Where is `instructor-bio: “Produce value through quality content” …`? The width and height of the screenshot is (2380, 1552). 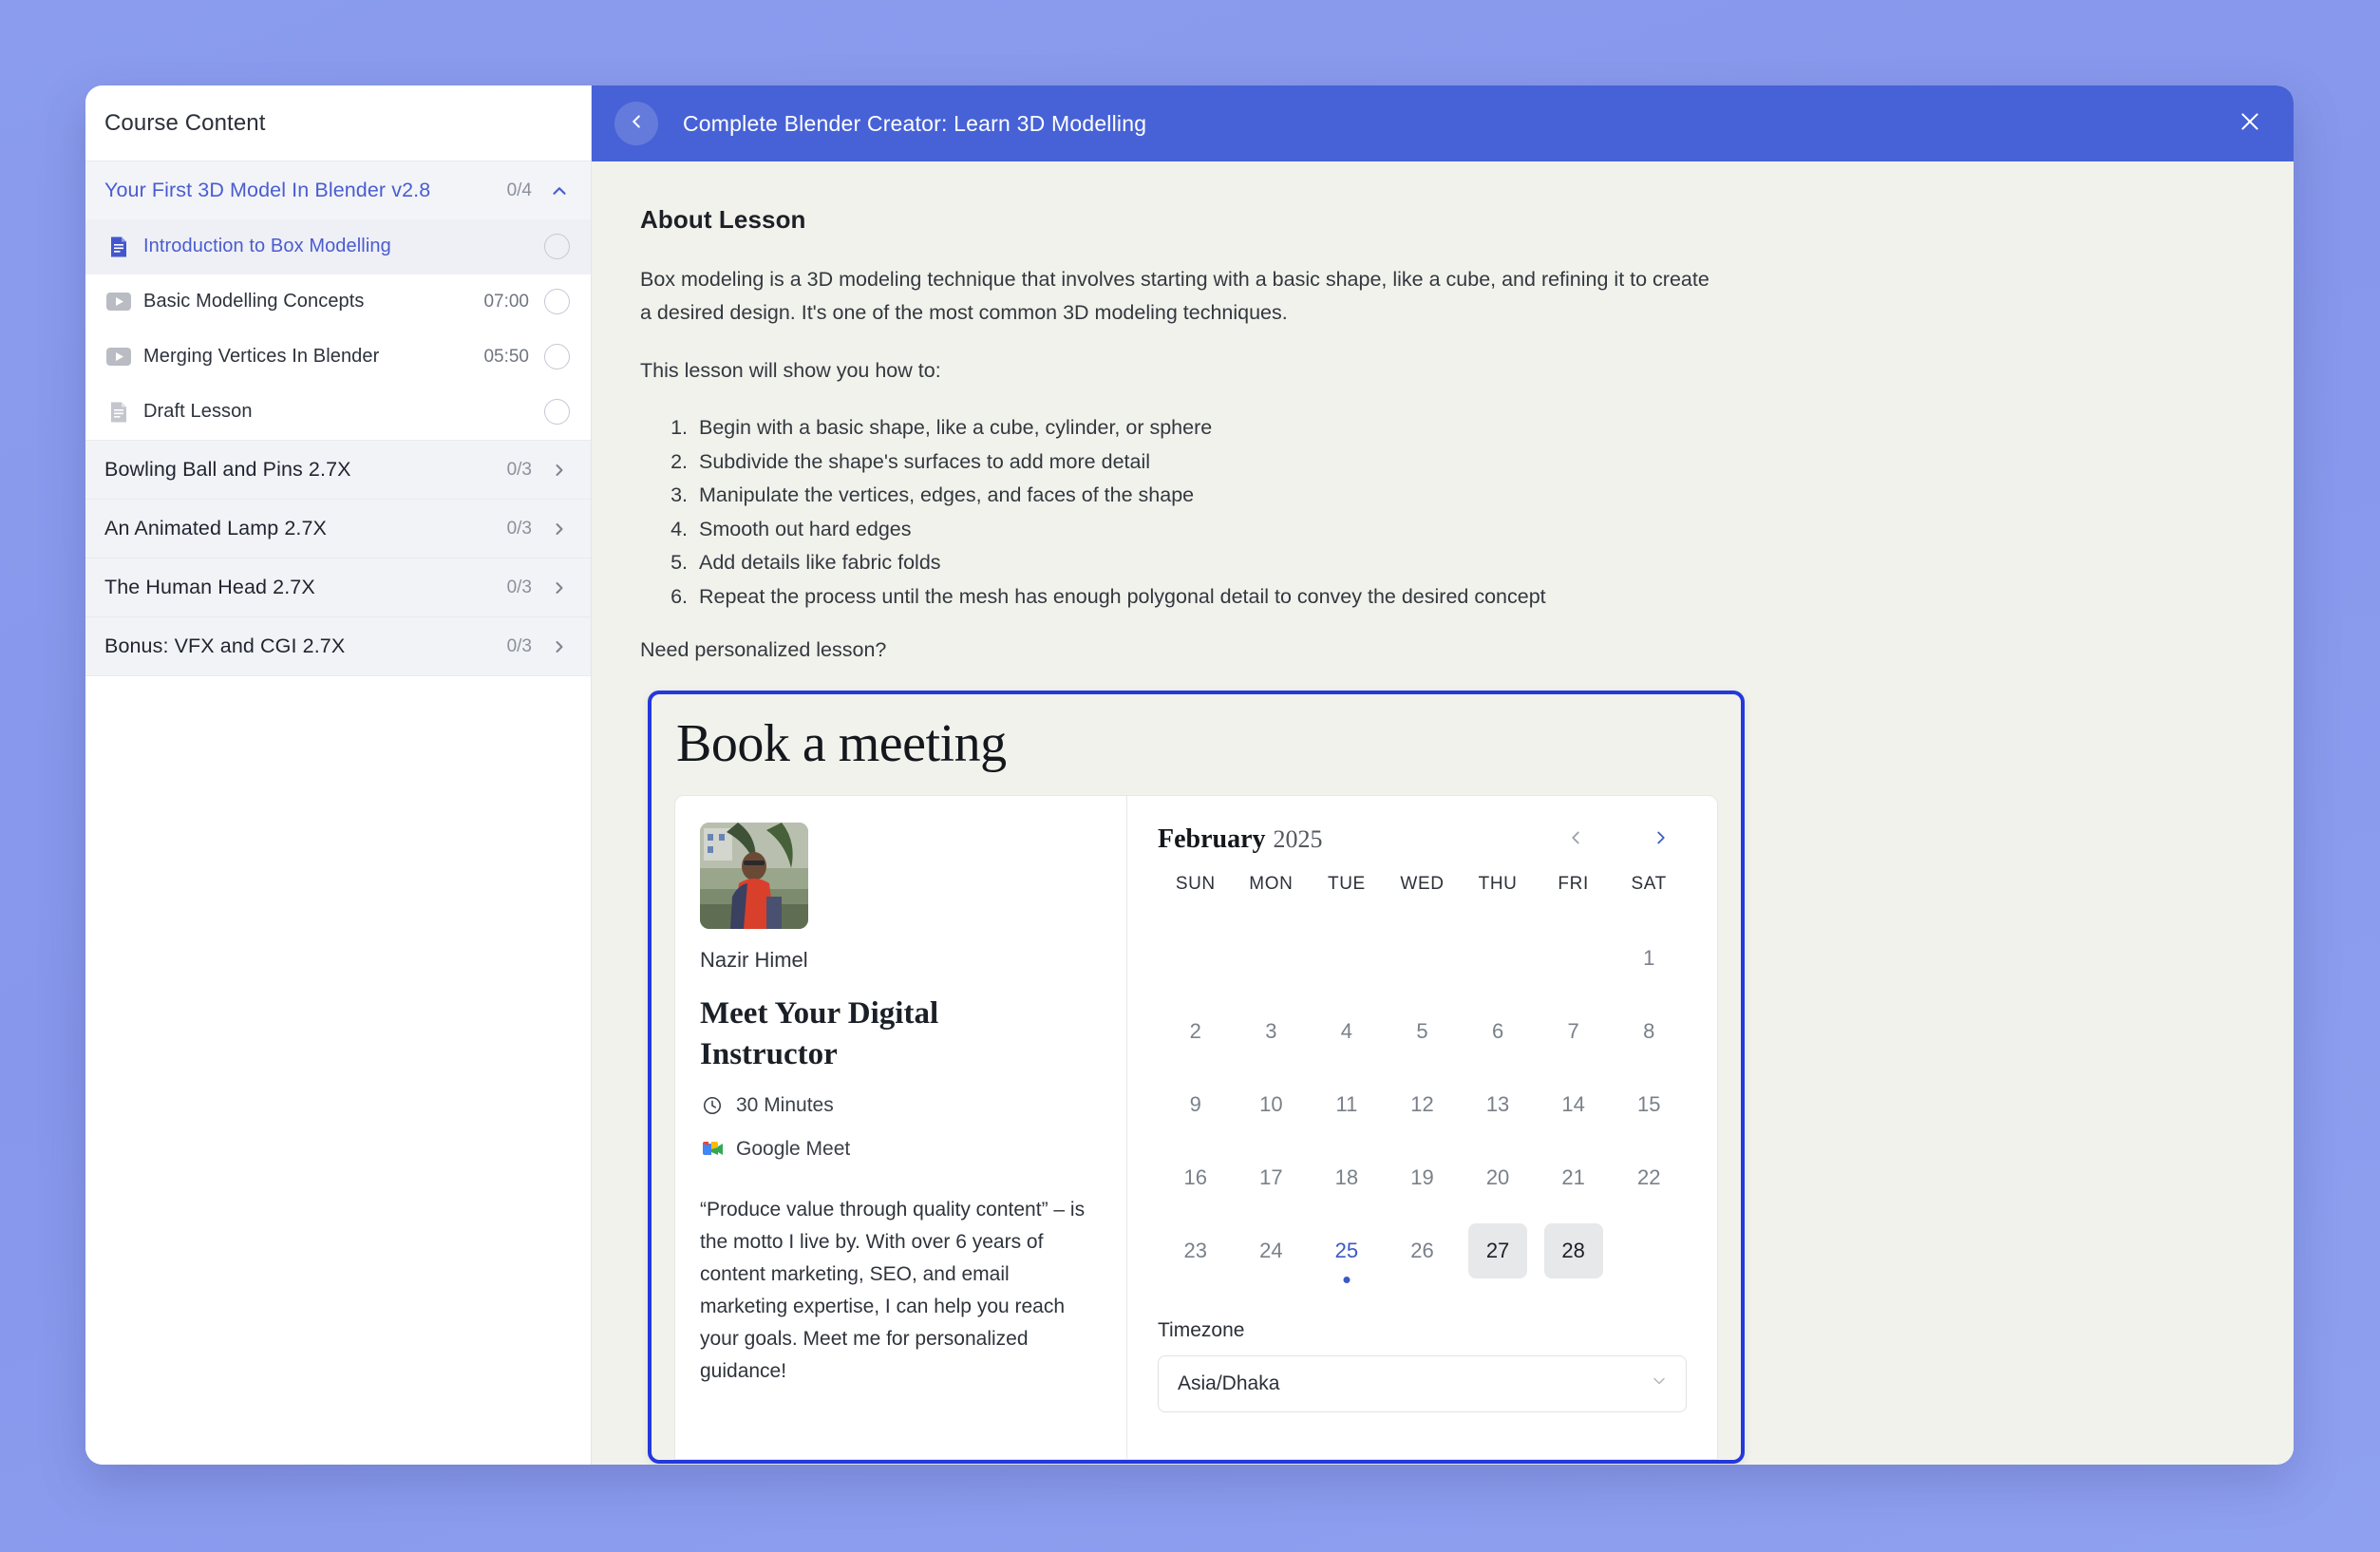
instructor-bio: “Produce value through quality content” … is located at coordinates (893, 1290).